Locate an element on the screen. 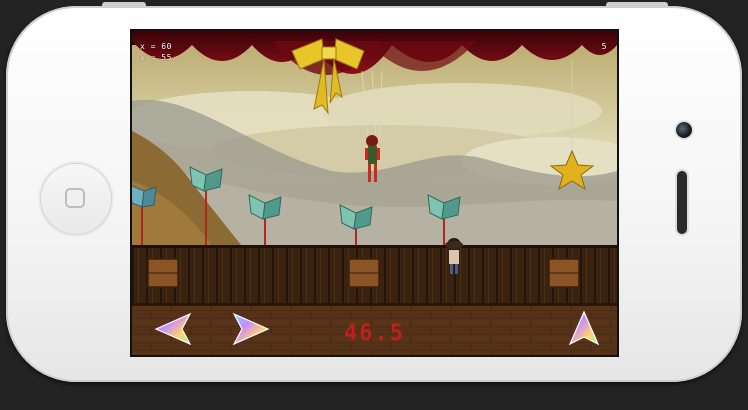  home-button is located at coordinates (76, 199).